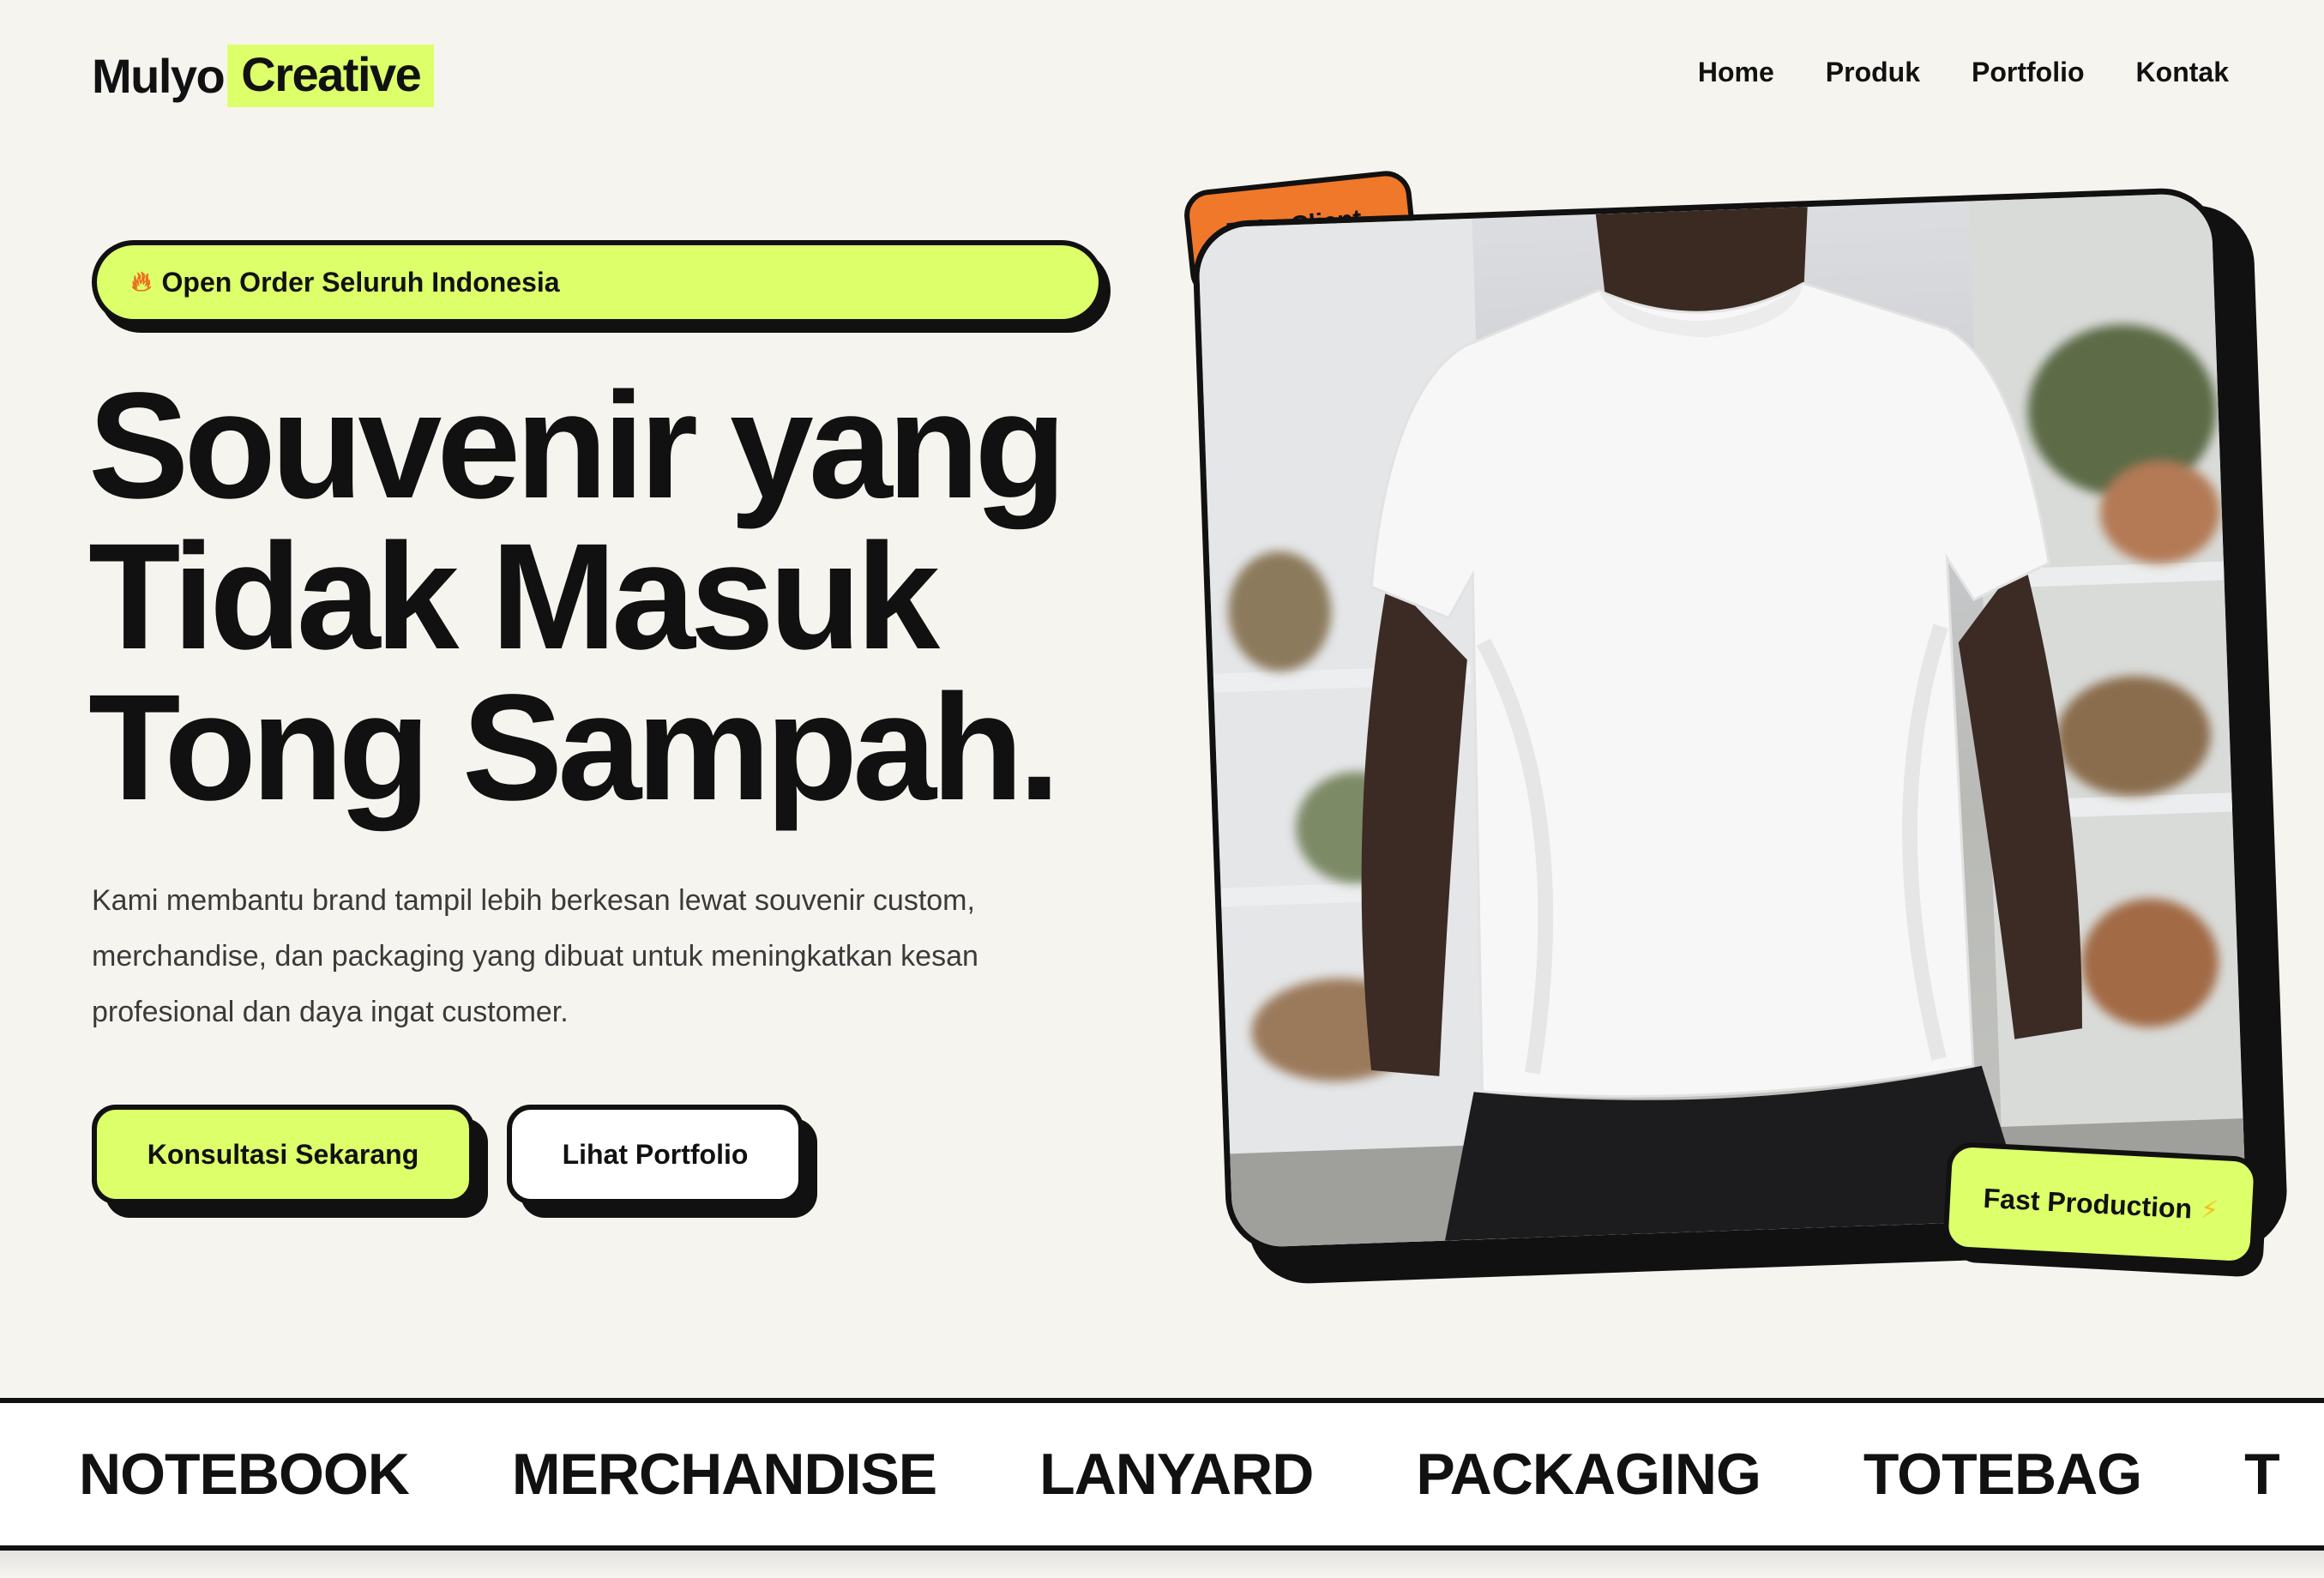 The height and width of the screenshot is (1578, 2324). I want to click on hero-headline: Souvenir yang Tidak Masuk Tong Sampah., so click(624, 596).